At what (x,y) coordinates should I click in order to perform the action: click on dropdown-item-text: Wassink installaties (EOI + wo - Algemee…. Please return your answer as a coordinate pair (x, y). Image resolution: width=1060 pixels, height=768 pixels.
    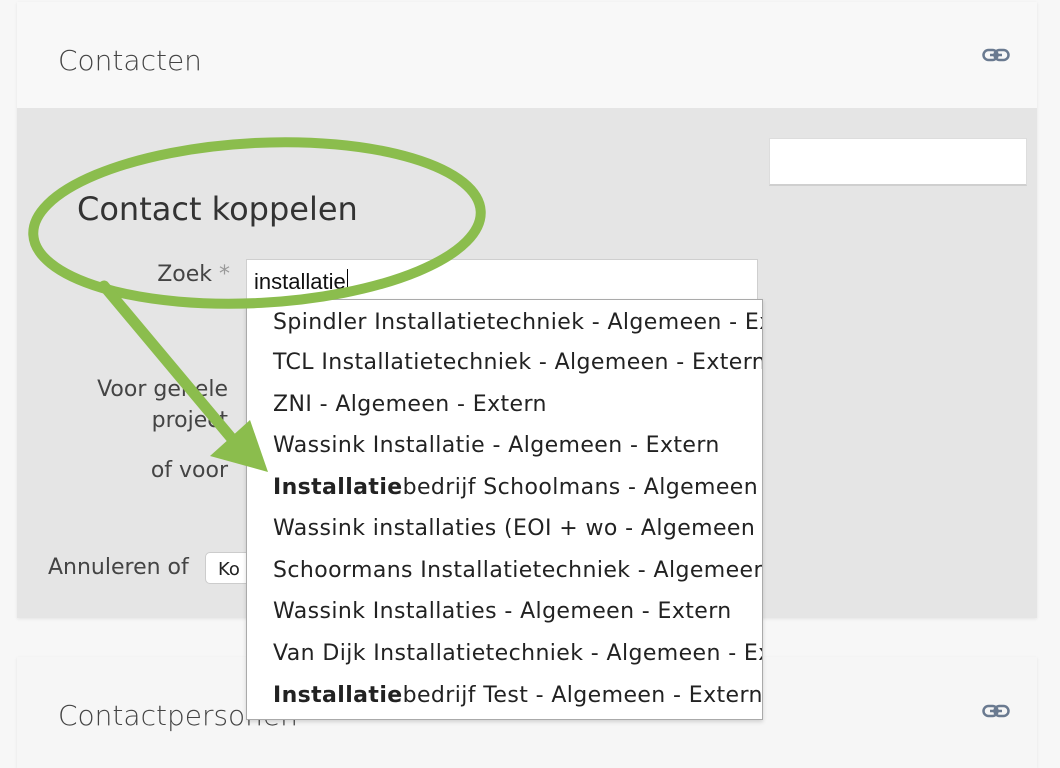
    Looking at the image, I should click on (517, 528).